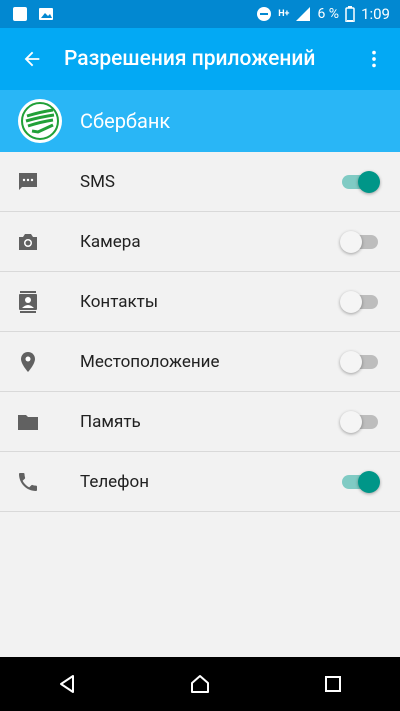 This screenshot has height=711, width=400. I want to click on app-bar: Разрешения приложений, so click(200, 59).